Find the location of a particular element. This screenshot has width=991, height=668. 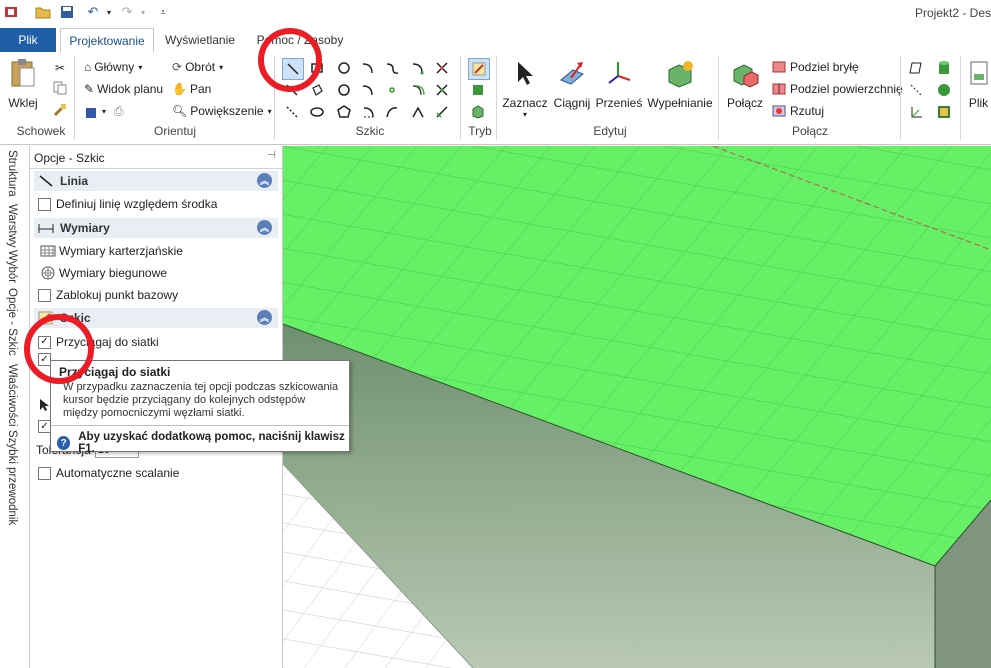

plane-icon is located at coordinates (916, 68).